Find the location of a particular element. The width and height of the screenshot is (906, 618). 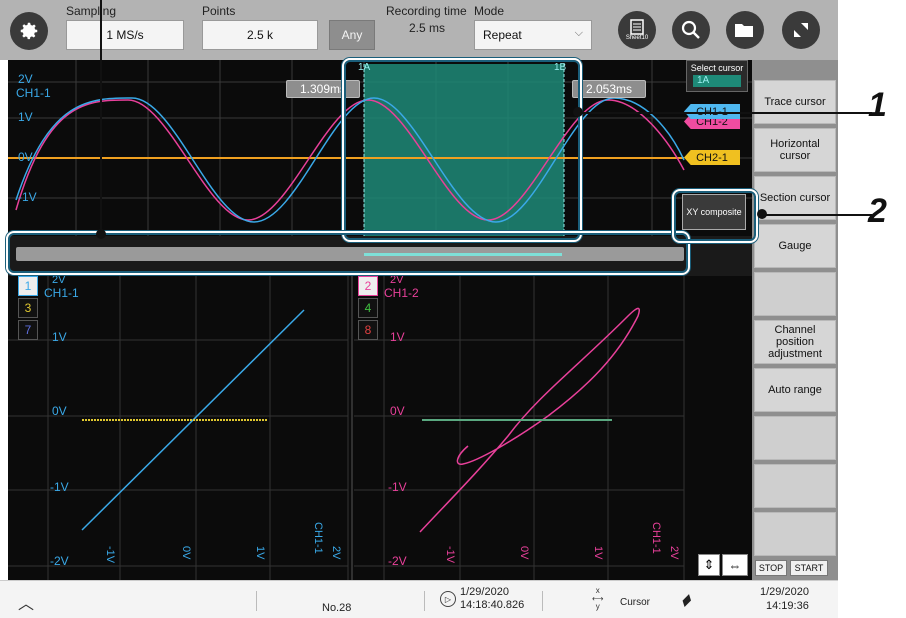

xy-left-y-neg2v: -2V is located at coordinates (59, 561).